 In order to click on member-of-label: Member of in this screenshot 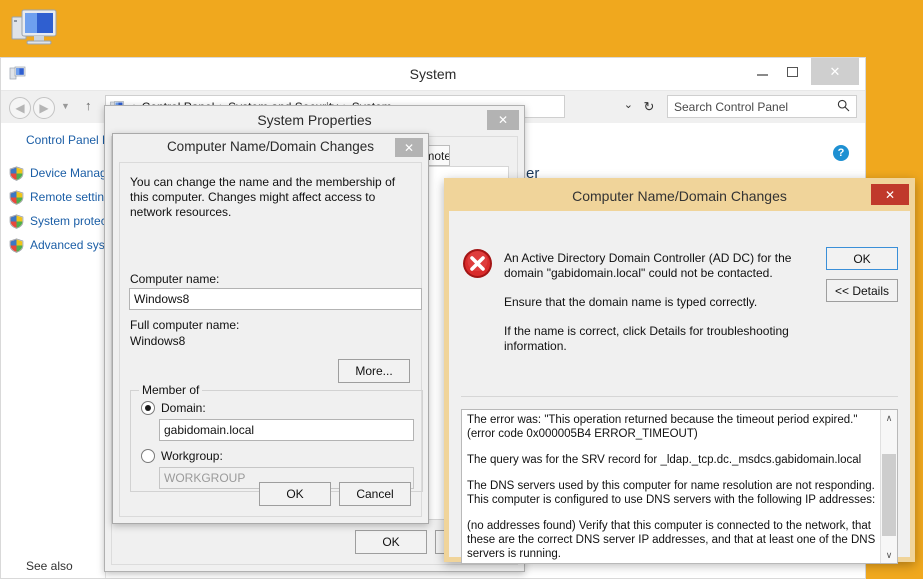, I will do `click(171, 390)`.